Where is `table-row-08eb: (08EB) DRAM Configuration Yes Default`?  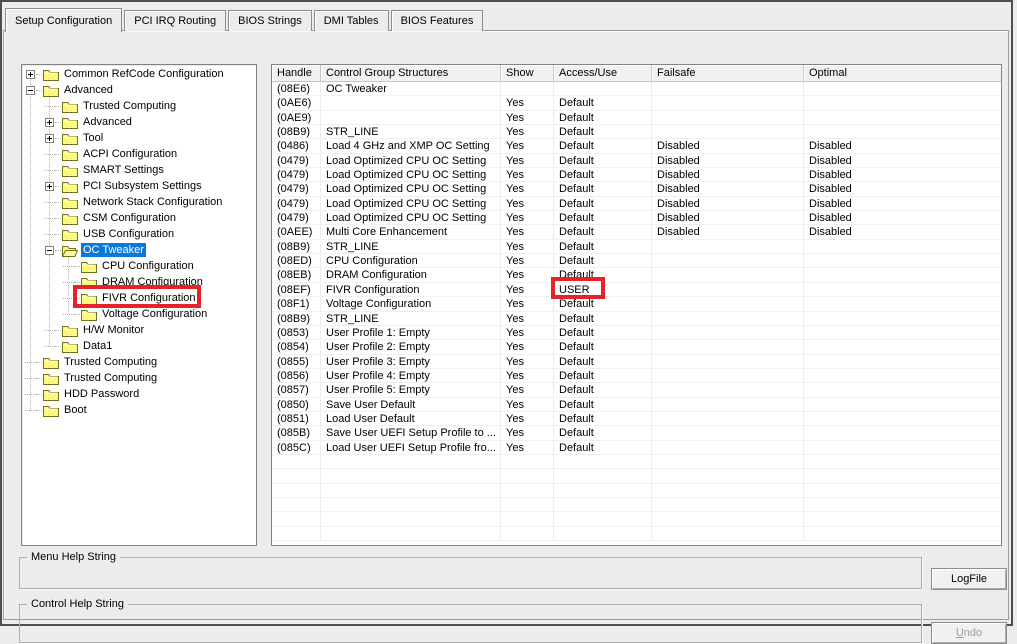 table-row-08eb: (08EB) DRAM Configuration Yes Default is located at coordinates (636, 275).